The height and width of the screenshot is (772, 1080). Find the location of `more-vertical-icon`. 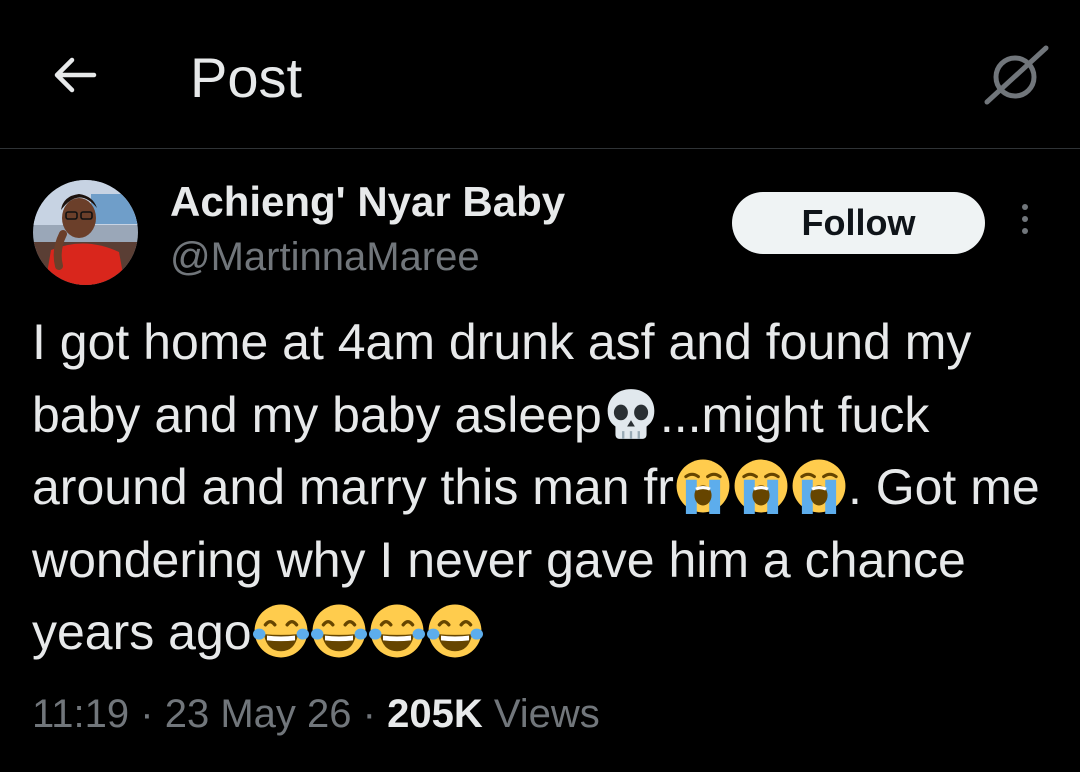

more-vertical-icon is located at coordinates (1025, 219).